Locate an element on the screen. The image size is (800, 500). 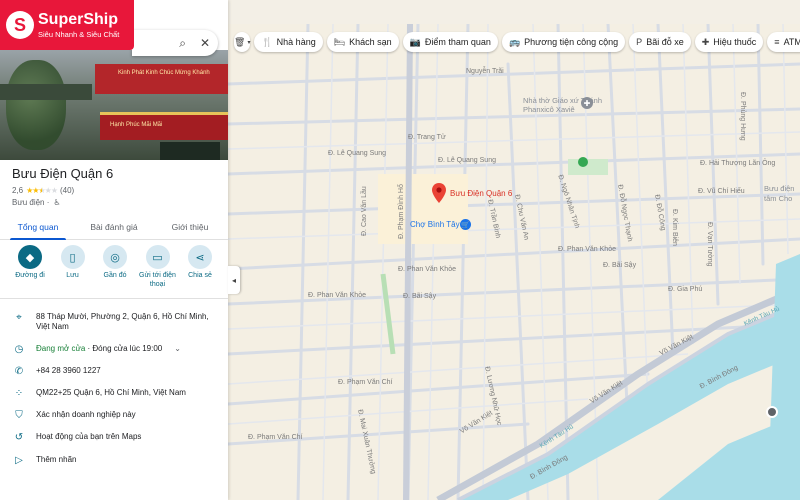
shop-sign-top is located at coordinates (161, 79).